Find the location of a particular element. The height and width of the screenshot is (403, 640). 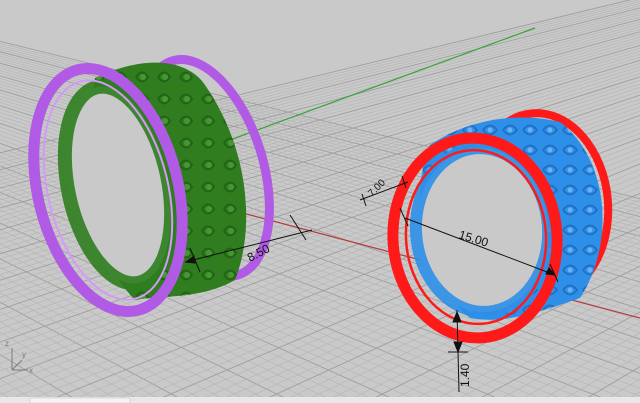

dimension-right-thickness-label: 1.40 is located at coordinates (465, 375).